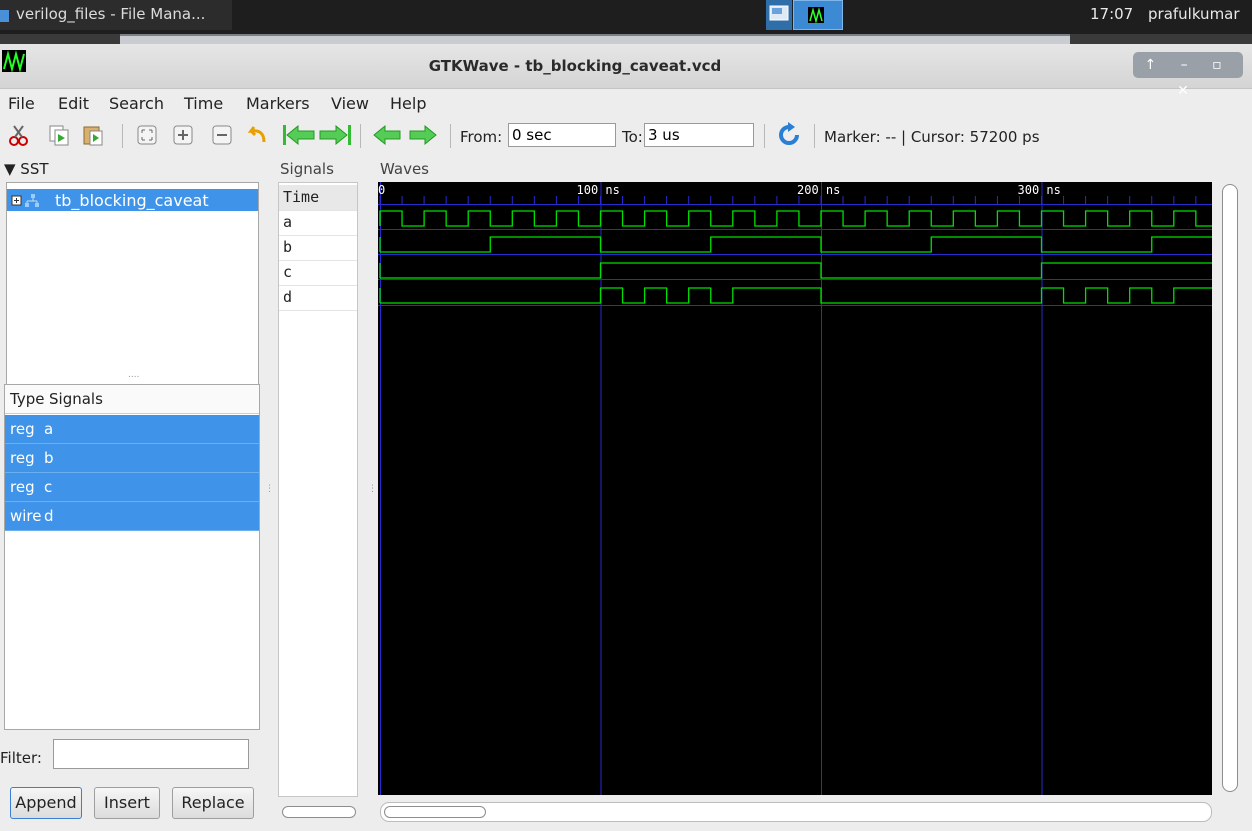 Image resolution: width=1252 pixels, height=831 pixels. I want to click on time-label: 100 ns, so click(598, 190).